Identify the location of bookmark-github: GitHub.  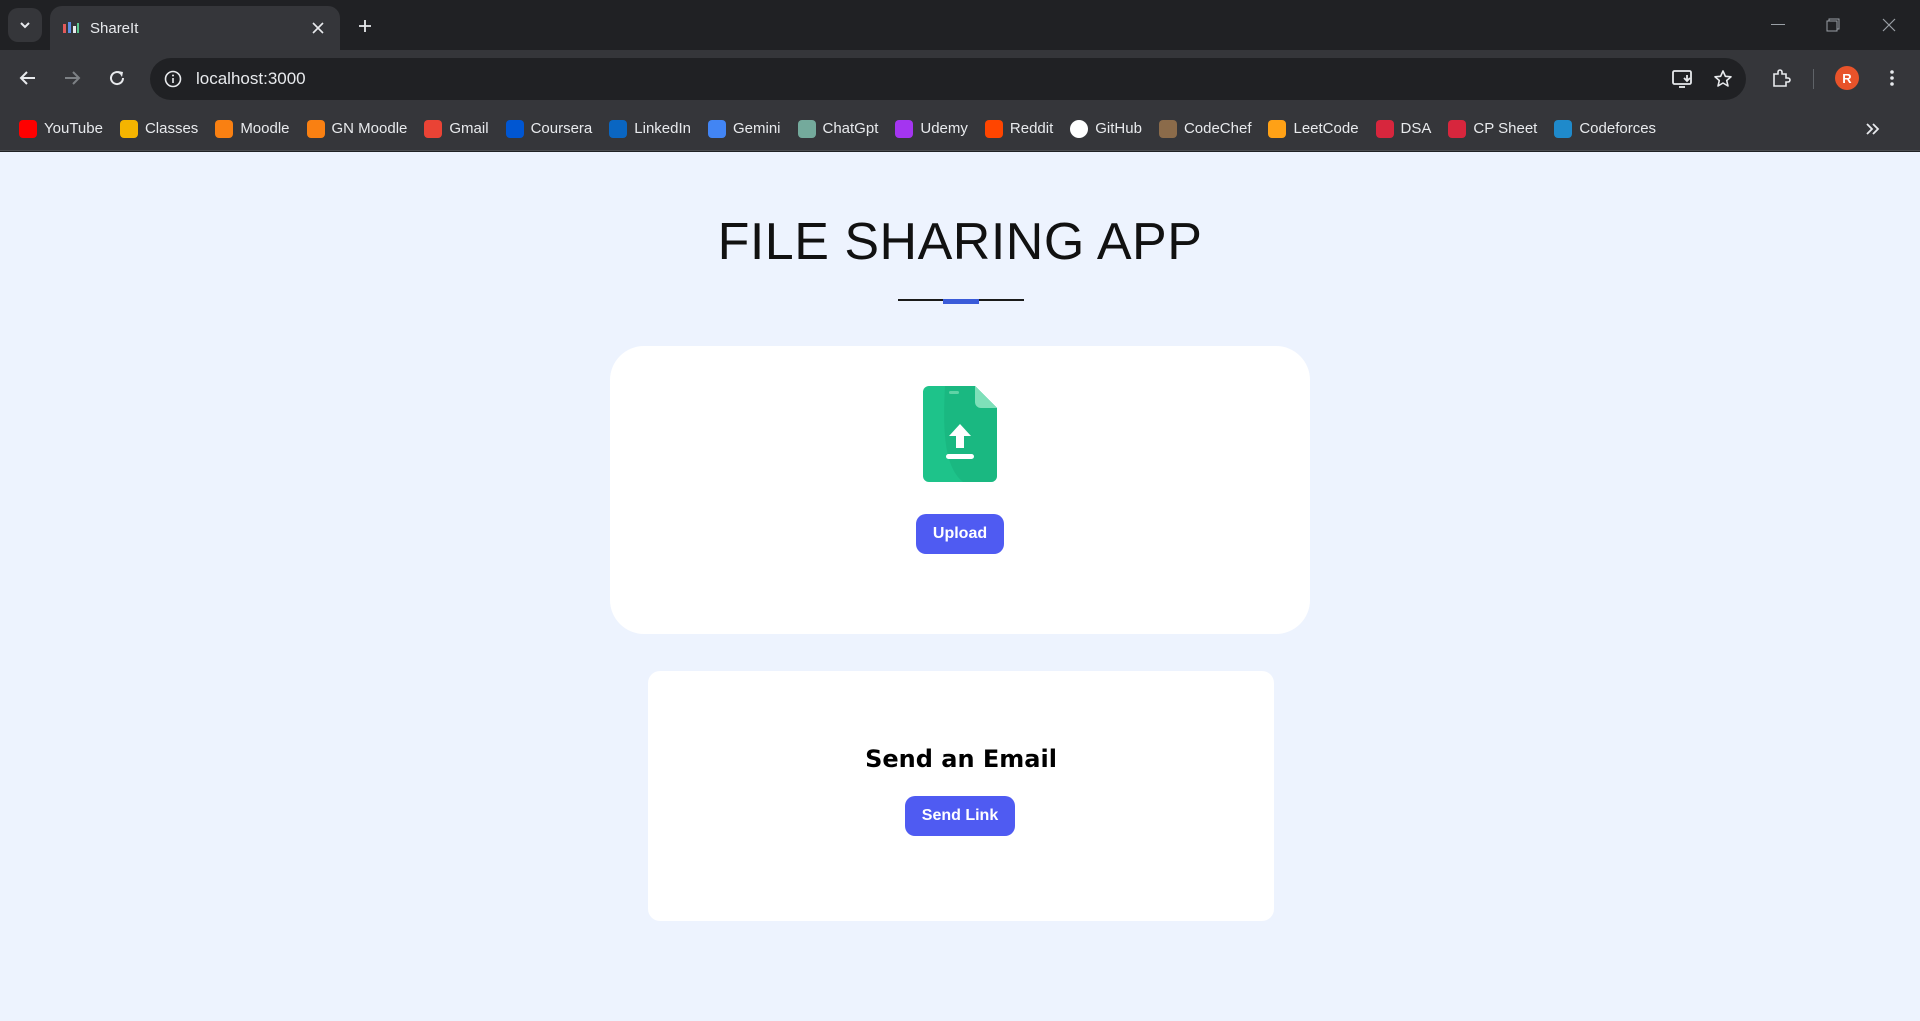
(1106, 129).